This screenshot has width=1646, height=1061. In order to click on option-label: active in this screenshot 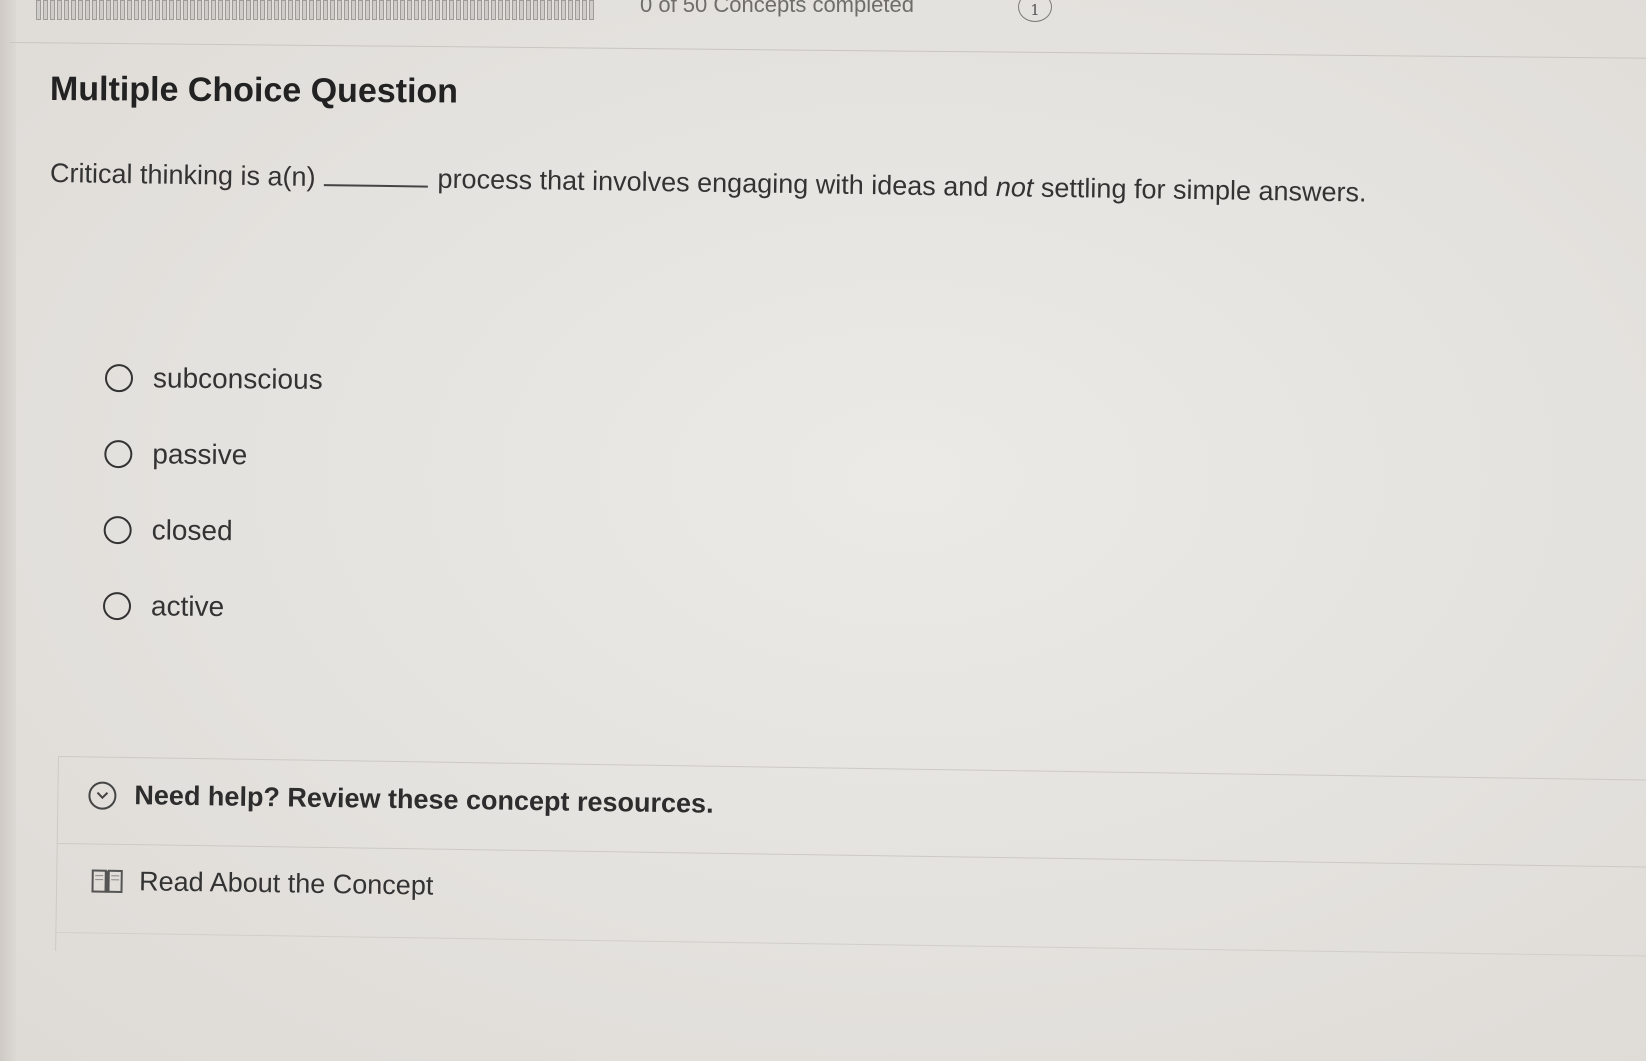, I will do `click(187, 606)`.